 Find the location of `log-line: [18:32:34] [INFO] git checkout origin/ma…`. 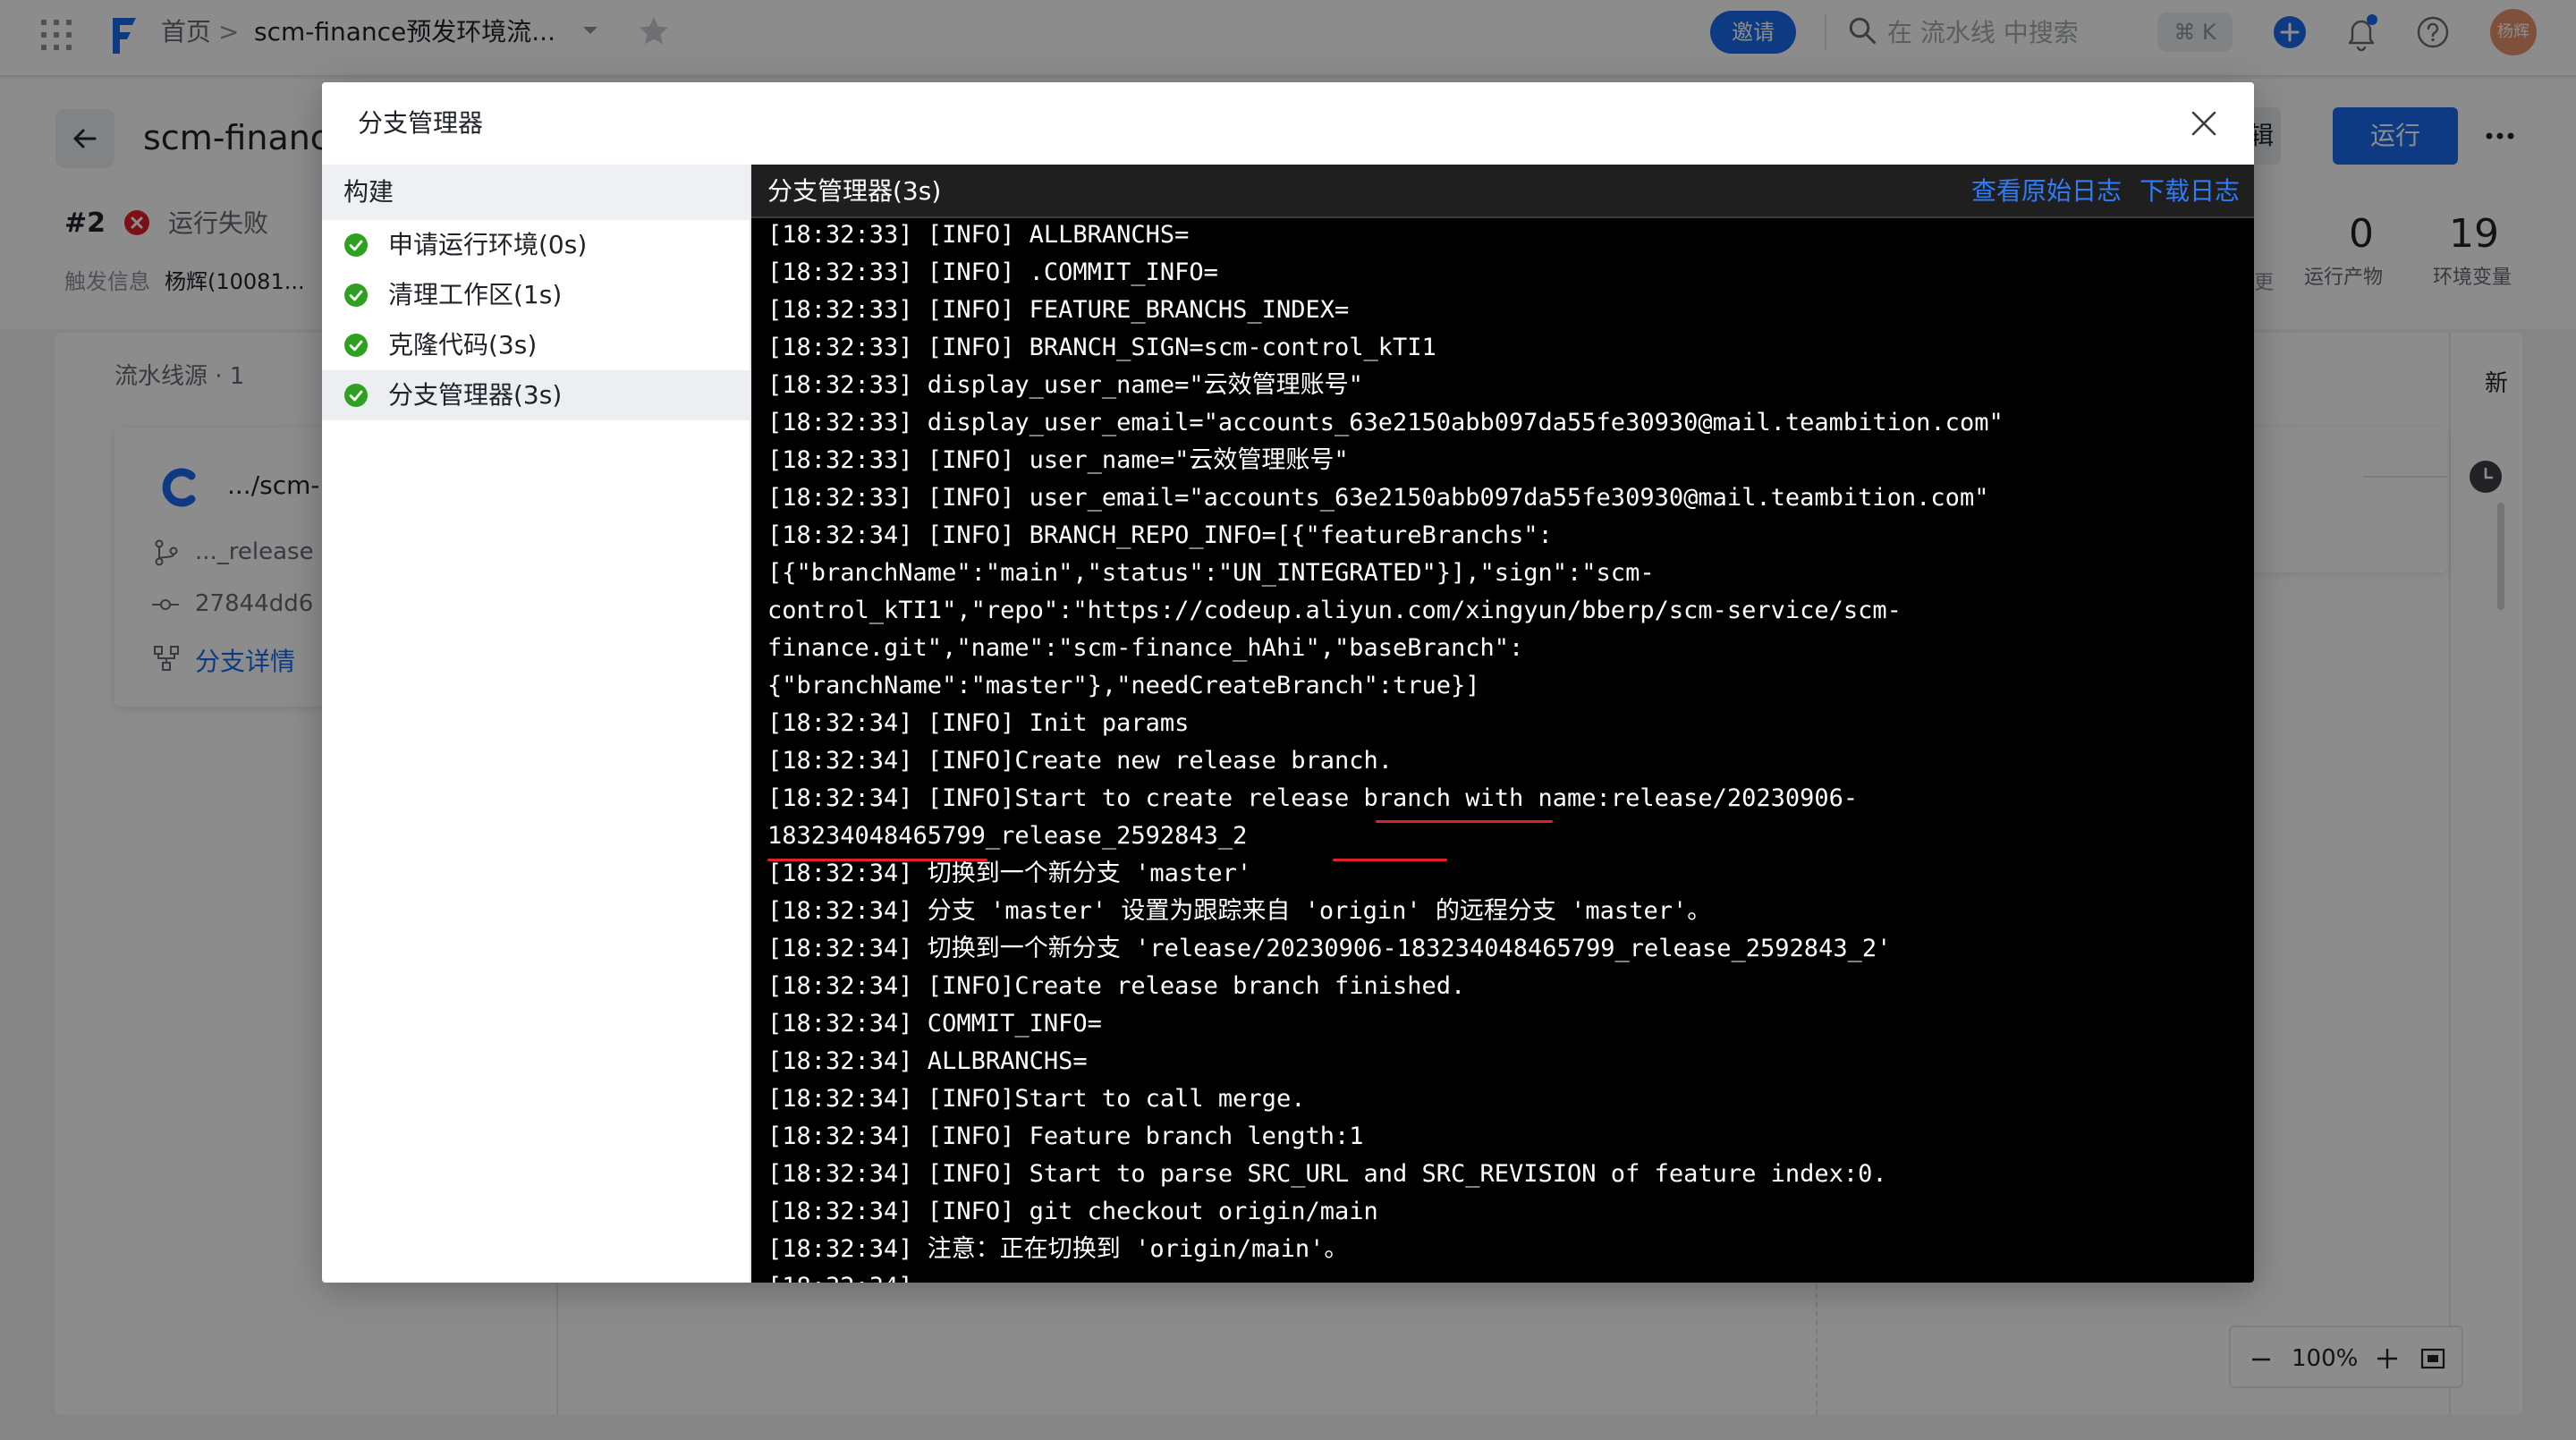

log-line: [18:32:34] [INFO] git checkout origin/ma… is located at coordinates (1072, 1212).